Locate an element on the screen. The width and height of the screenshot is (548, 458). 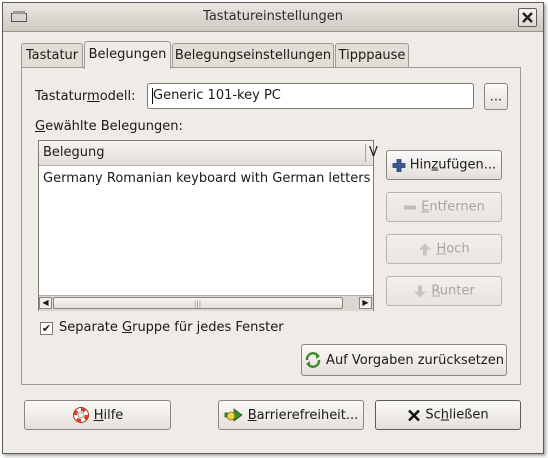
add-icon is located at coordinates (399, 165).